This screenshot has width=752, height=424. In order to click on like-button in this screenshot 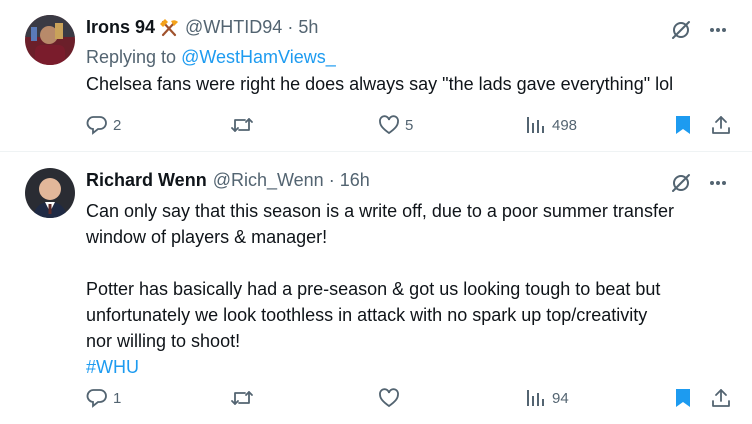, I will do `click(391, 398)`.